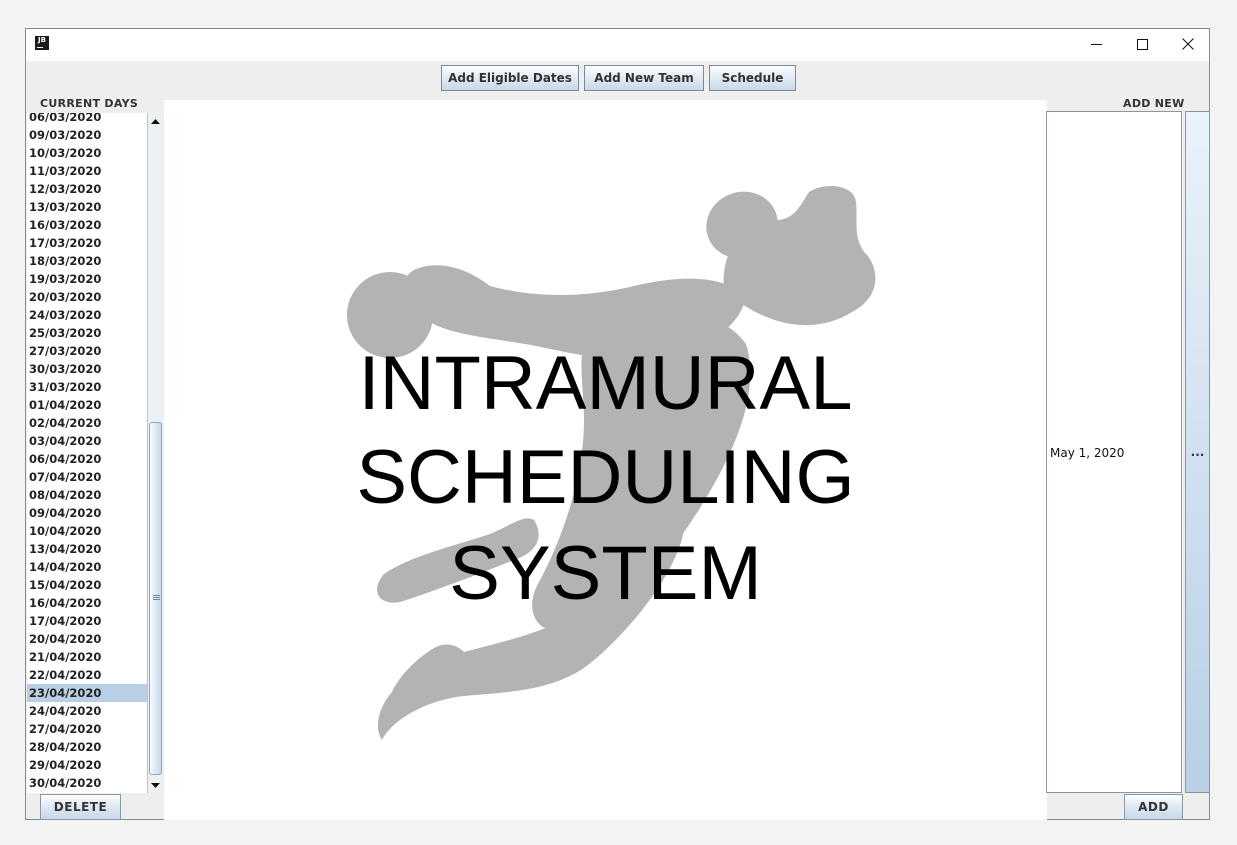 The image size is (1237, 845). I want to click on date-list-item: 29/04/2020, so click(95, 765).